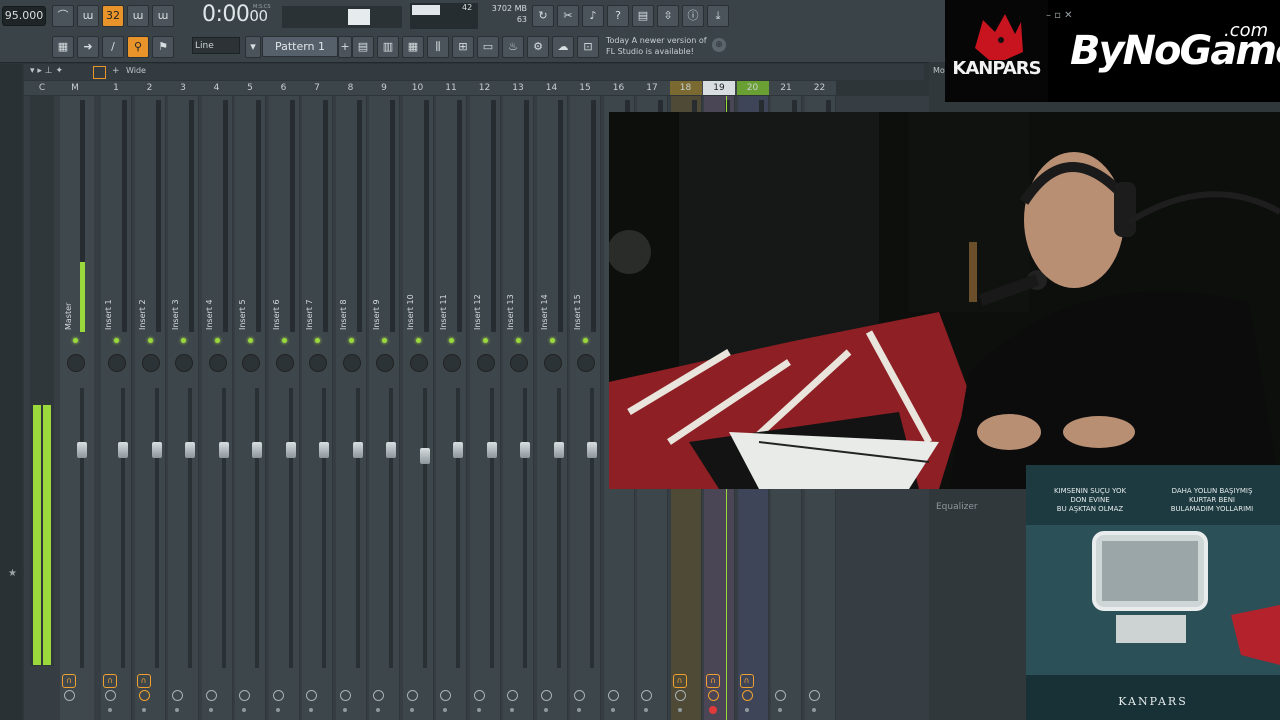 The image size is (1280, 720). What do you see at coordinates (463, 47) in the screenshot?
I see `channel-rack-icon: ⊞` at bounding box center [463, 47].